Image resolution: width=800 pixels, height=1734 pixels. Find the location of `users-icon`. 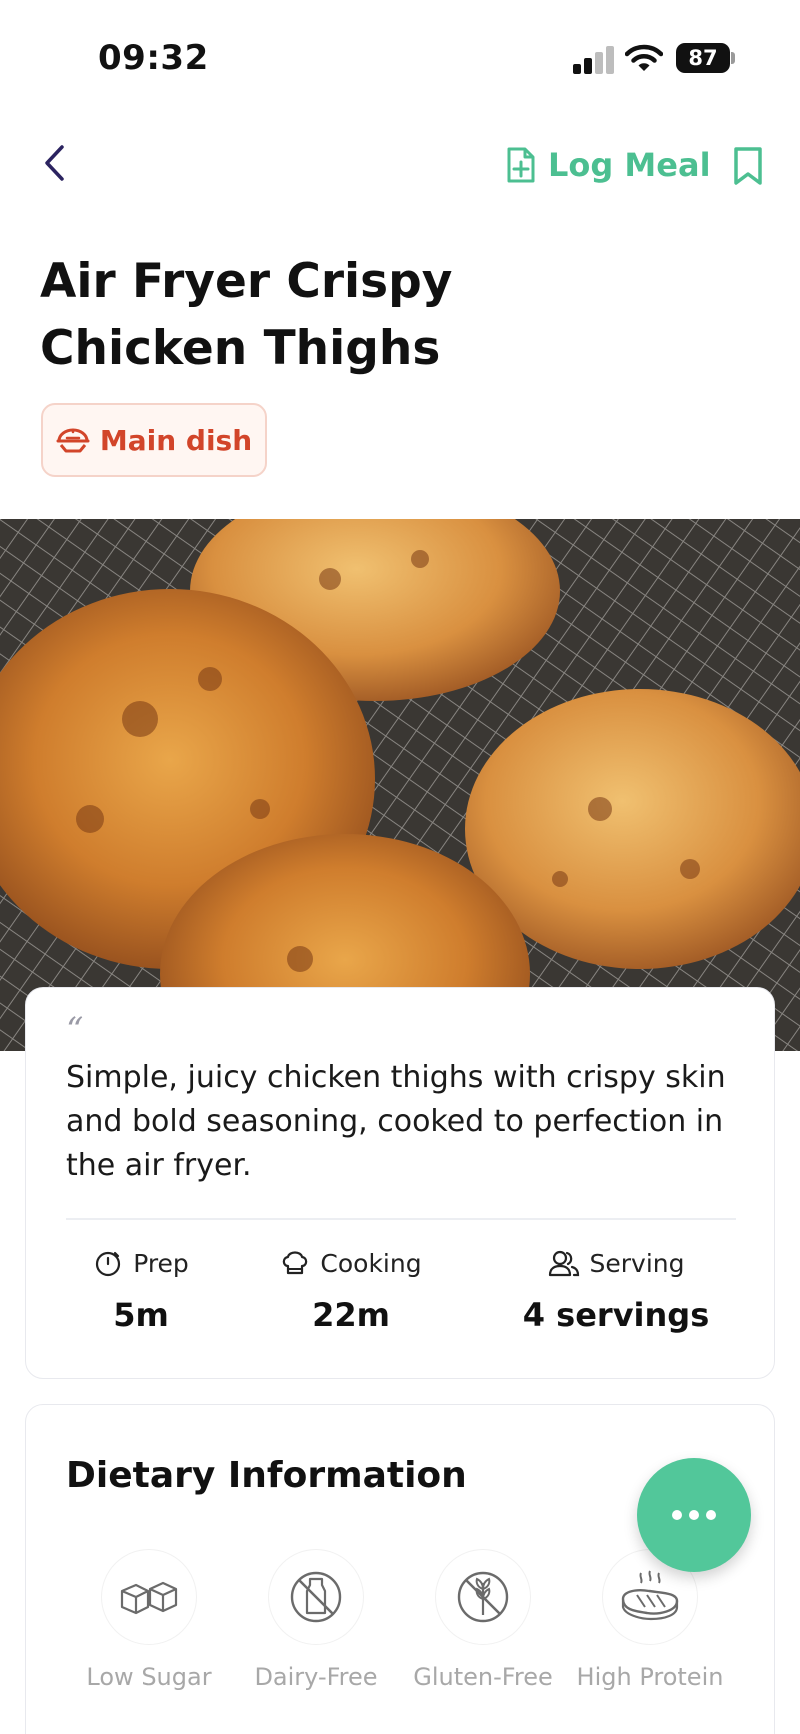

users-icon is located at coordinates (563, 1263).